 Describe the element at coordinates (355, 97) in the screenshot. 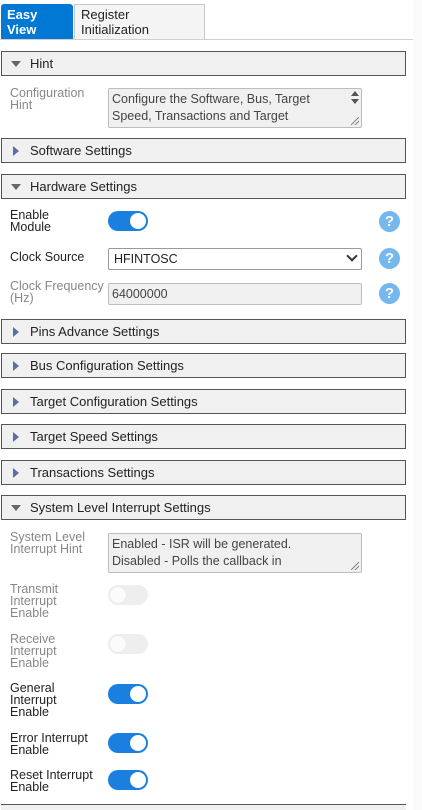

I see `textarea-scroll-buttons` at that location.